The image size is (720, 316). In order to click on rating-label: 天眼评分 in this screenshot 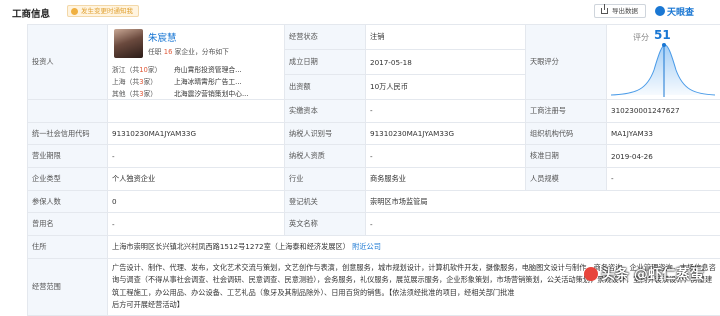, I will do `click(566, 62)`.